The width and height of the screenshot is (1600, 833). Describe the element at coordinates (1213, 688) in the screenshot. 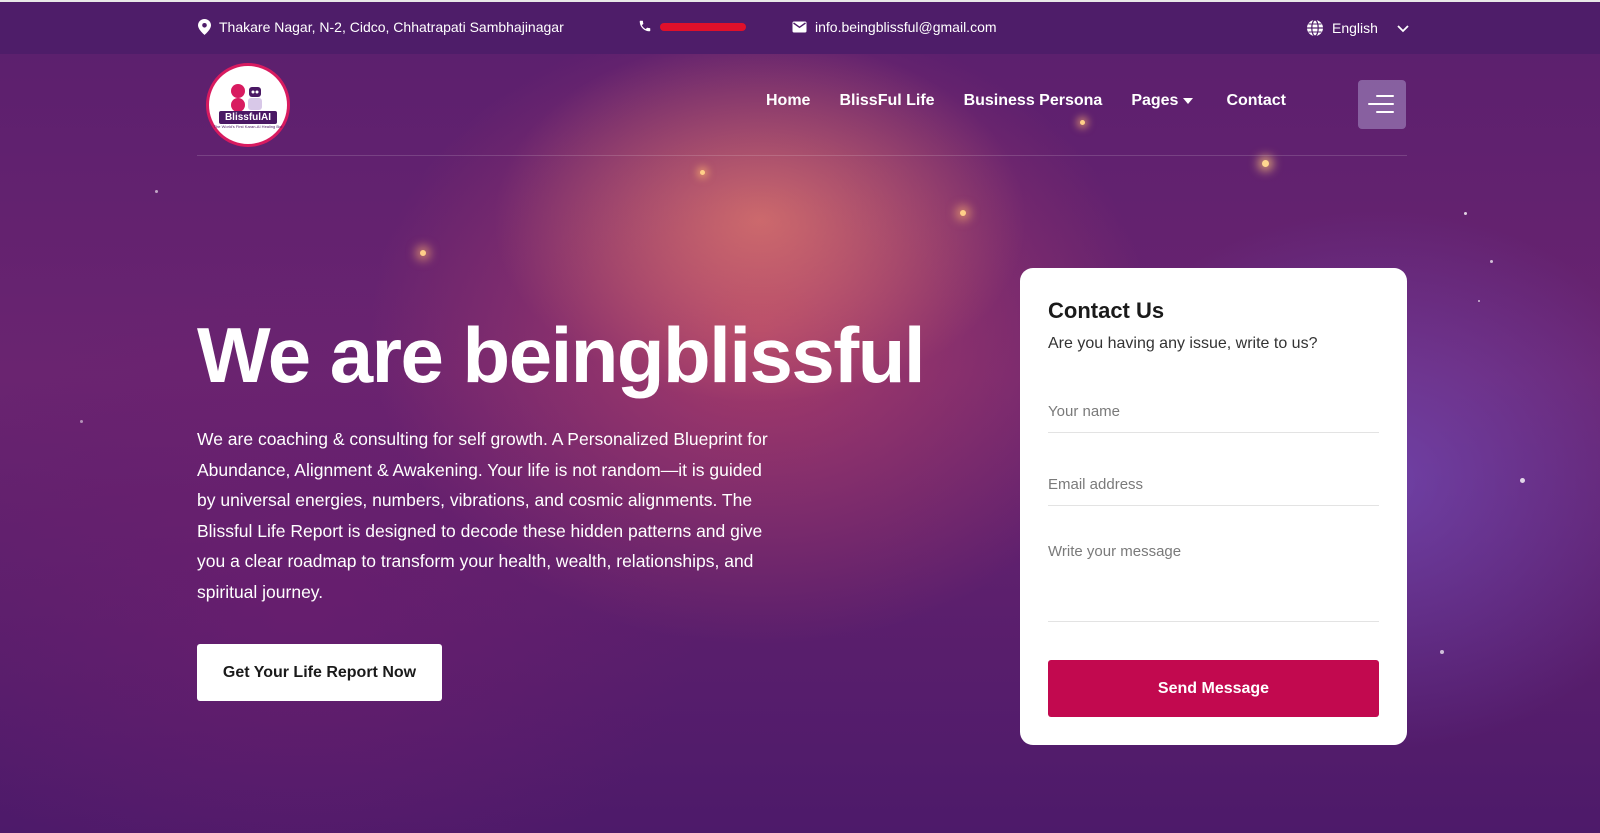

I see `send-message-button: Send Message` at that location.